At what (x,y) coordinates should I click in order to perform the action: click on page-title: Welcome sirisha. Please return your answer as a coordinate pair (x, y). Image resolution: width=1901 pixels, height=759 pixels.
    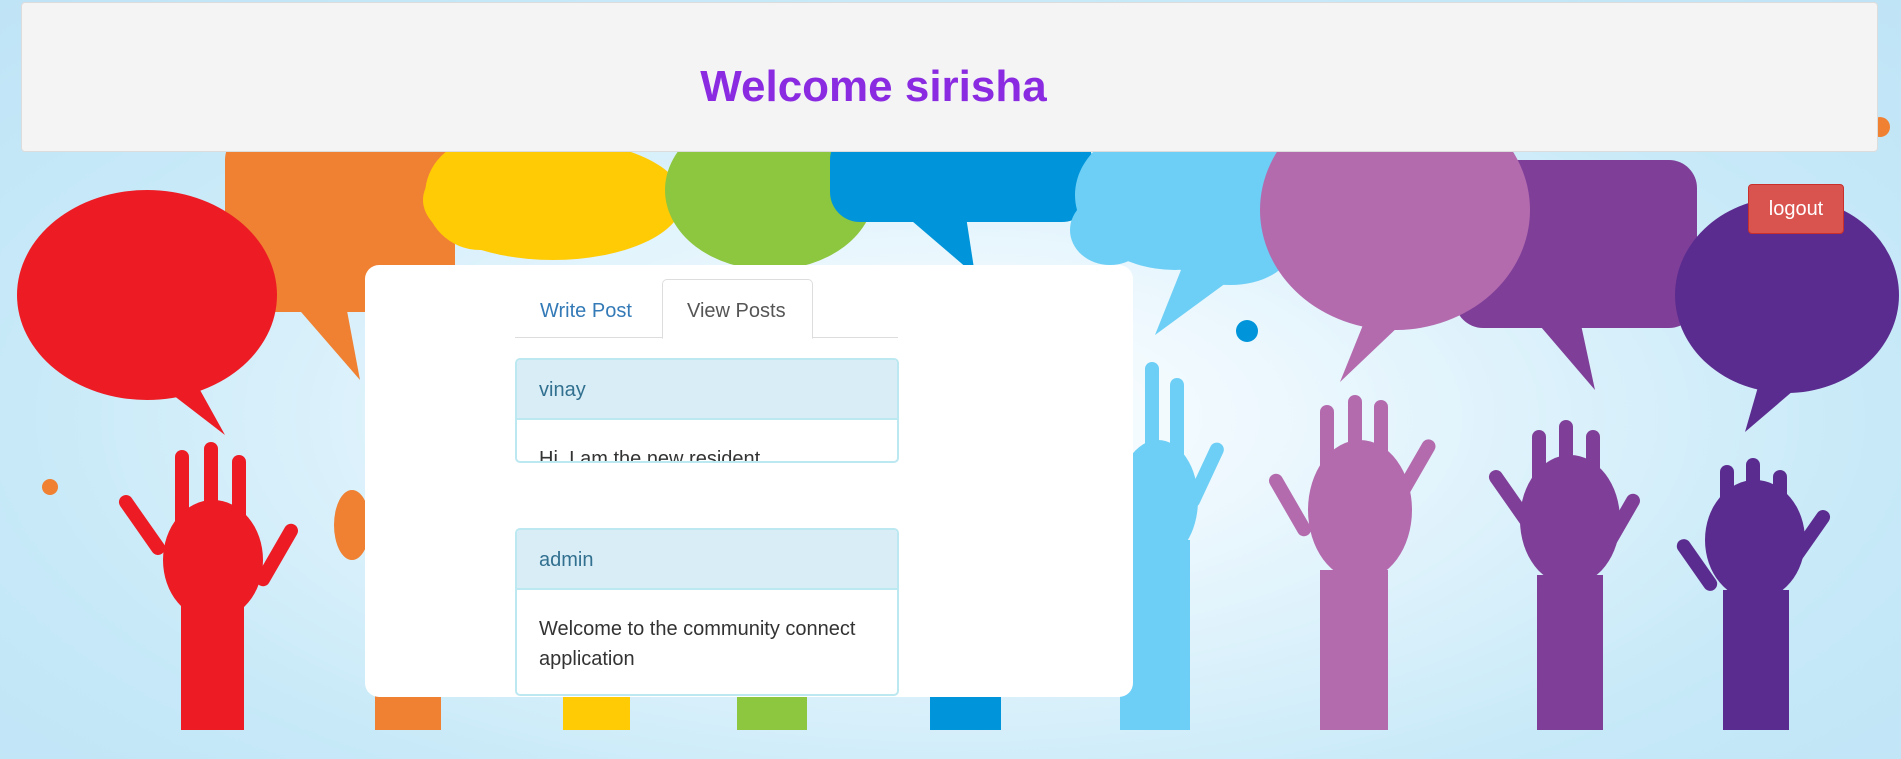
    Looking at the image, I should click on (873, 86).